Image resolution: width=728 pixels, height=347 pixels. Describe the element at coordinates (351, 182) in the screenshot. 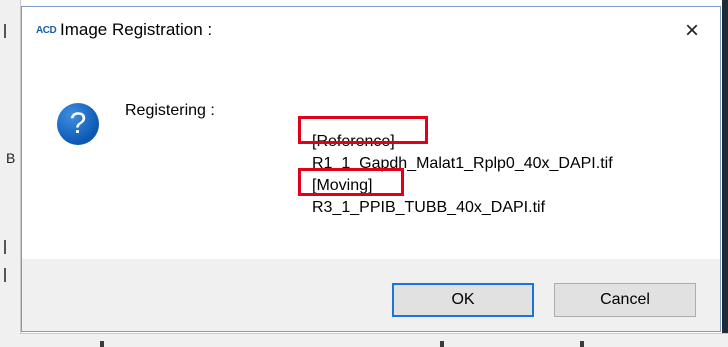

I see `moving-highlight-box` at that location.